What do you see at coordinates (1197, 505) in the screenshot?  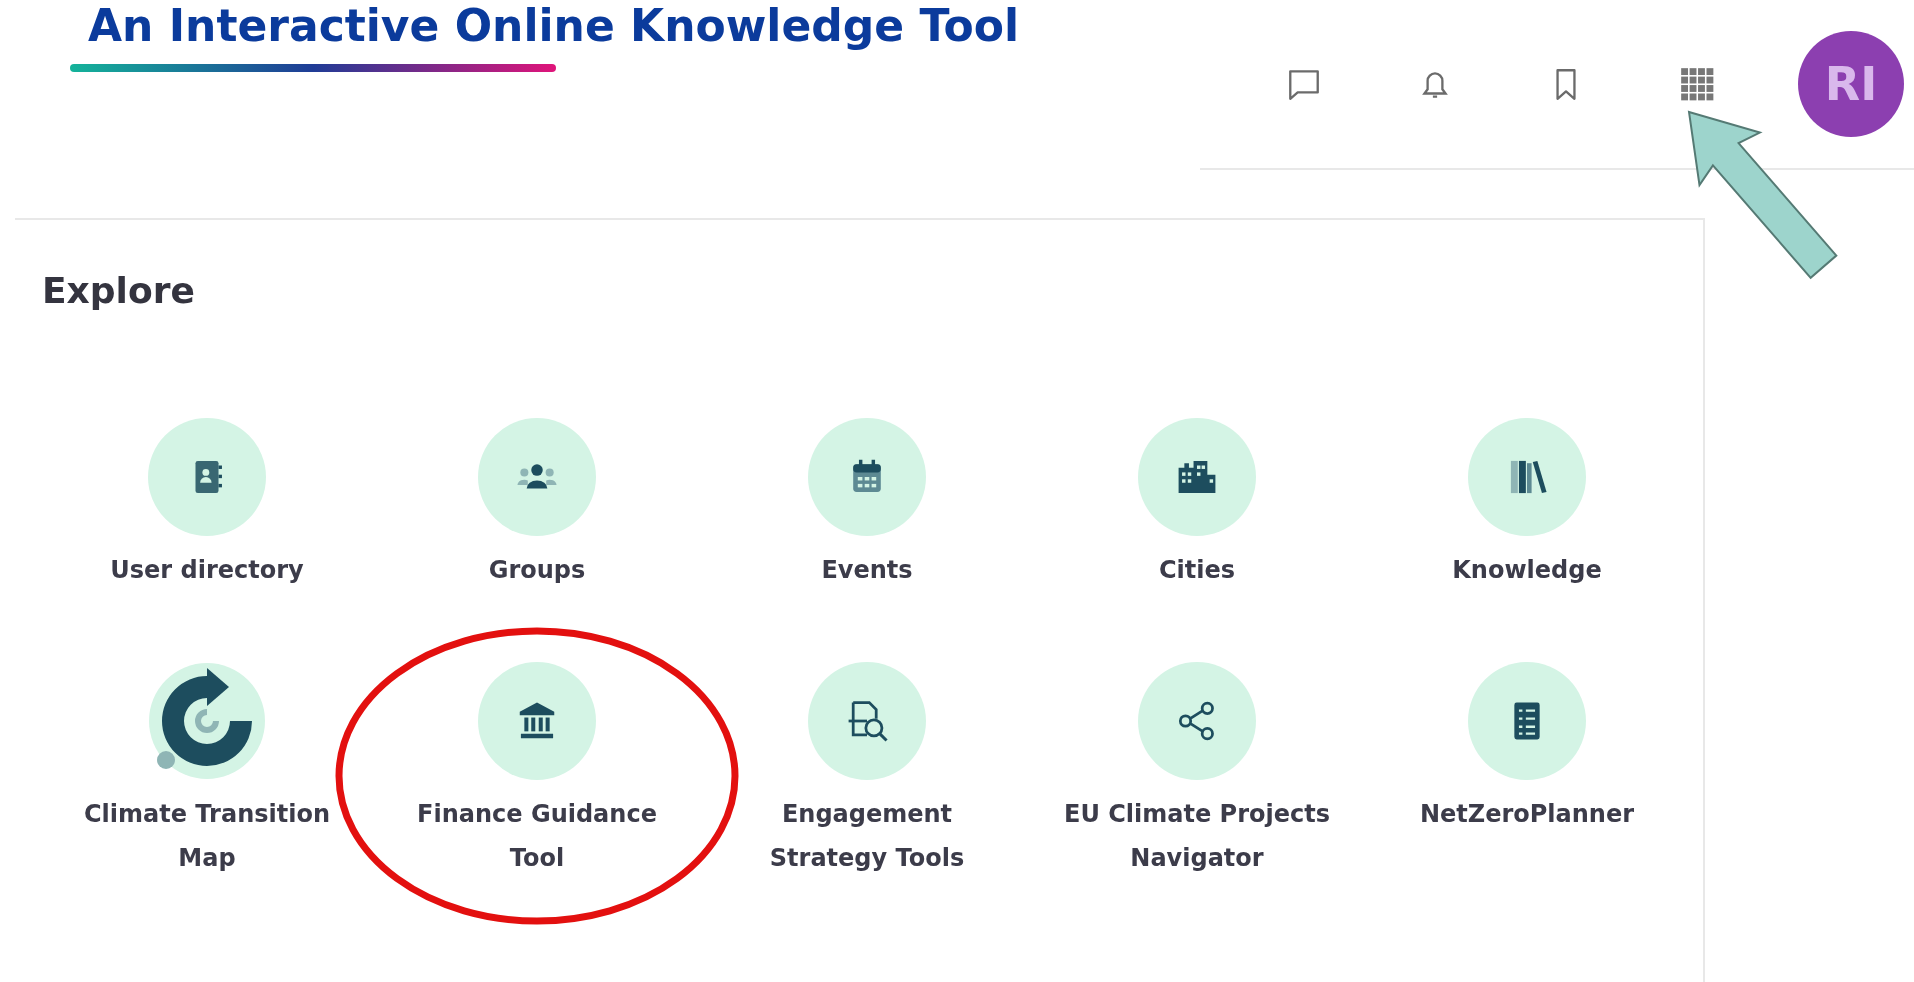 I see `app-tile: Cities` at bounding box center [1197, 505].